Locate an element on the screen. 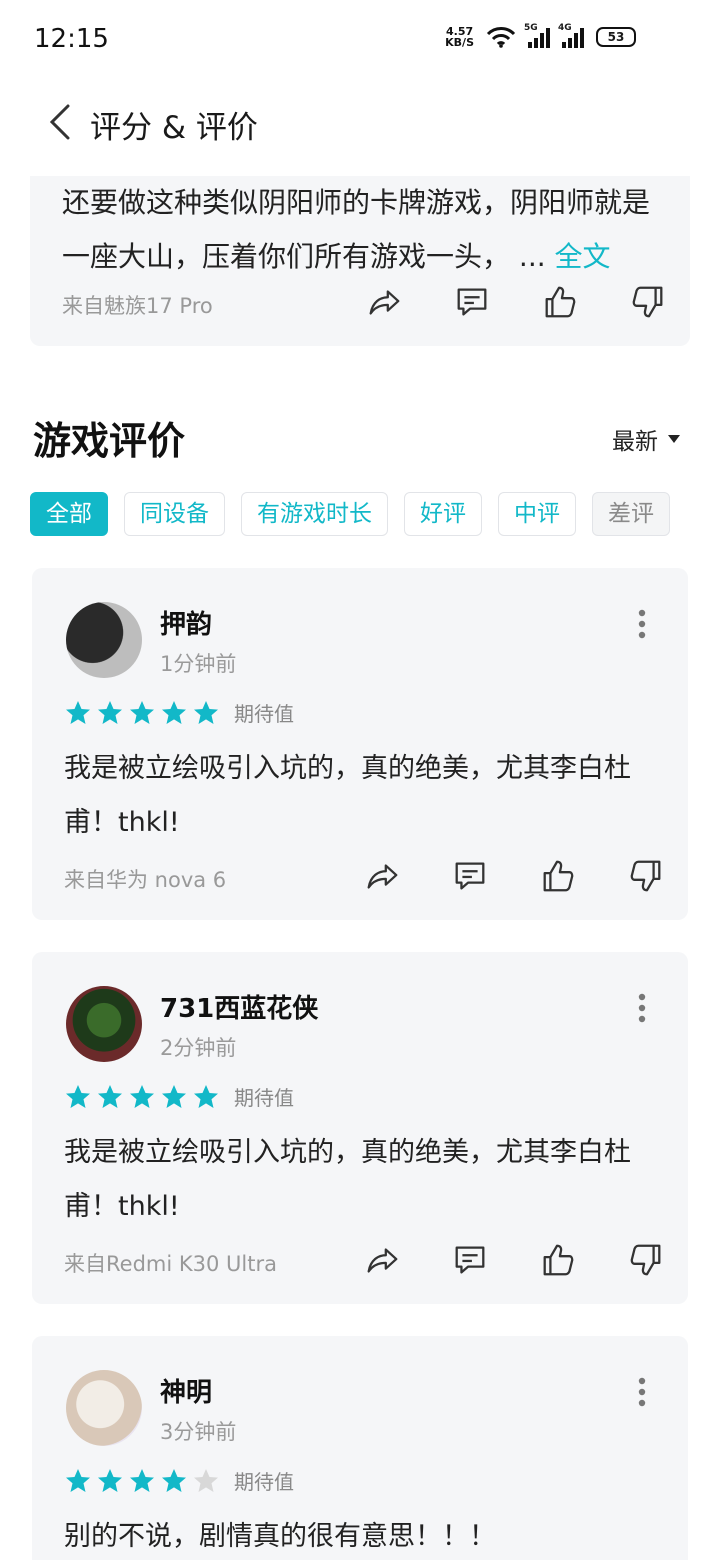 The width and height of the screenshot is (720, 1560). star-empty-icon is located at coordinates (206, 1480).